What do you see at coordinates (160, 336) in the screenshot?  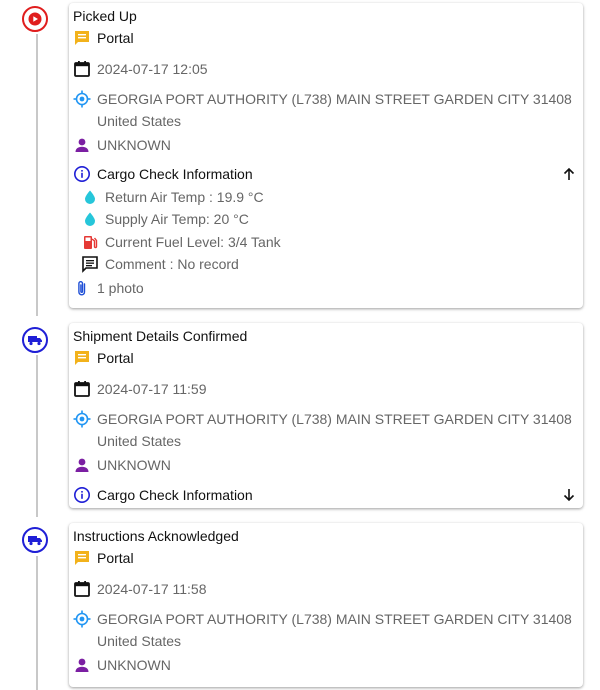 I see `event-title: Shipment Details Confirmed` at bounding box center [160, 336].